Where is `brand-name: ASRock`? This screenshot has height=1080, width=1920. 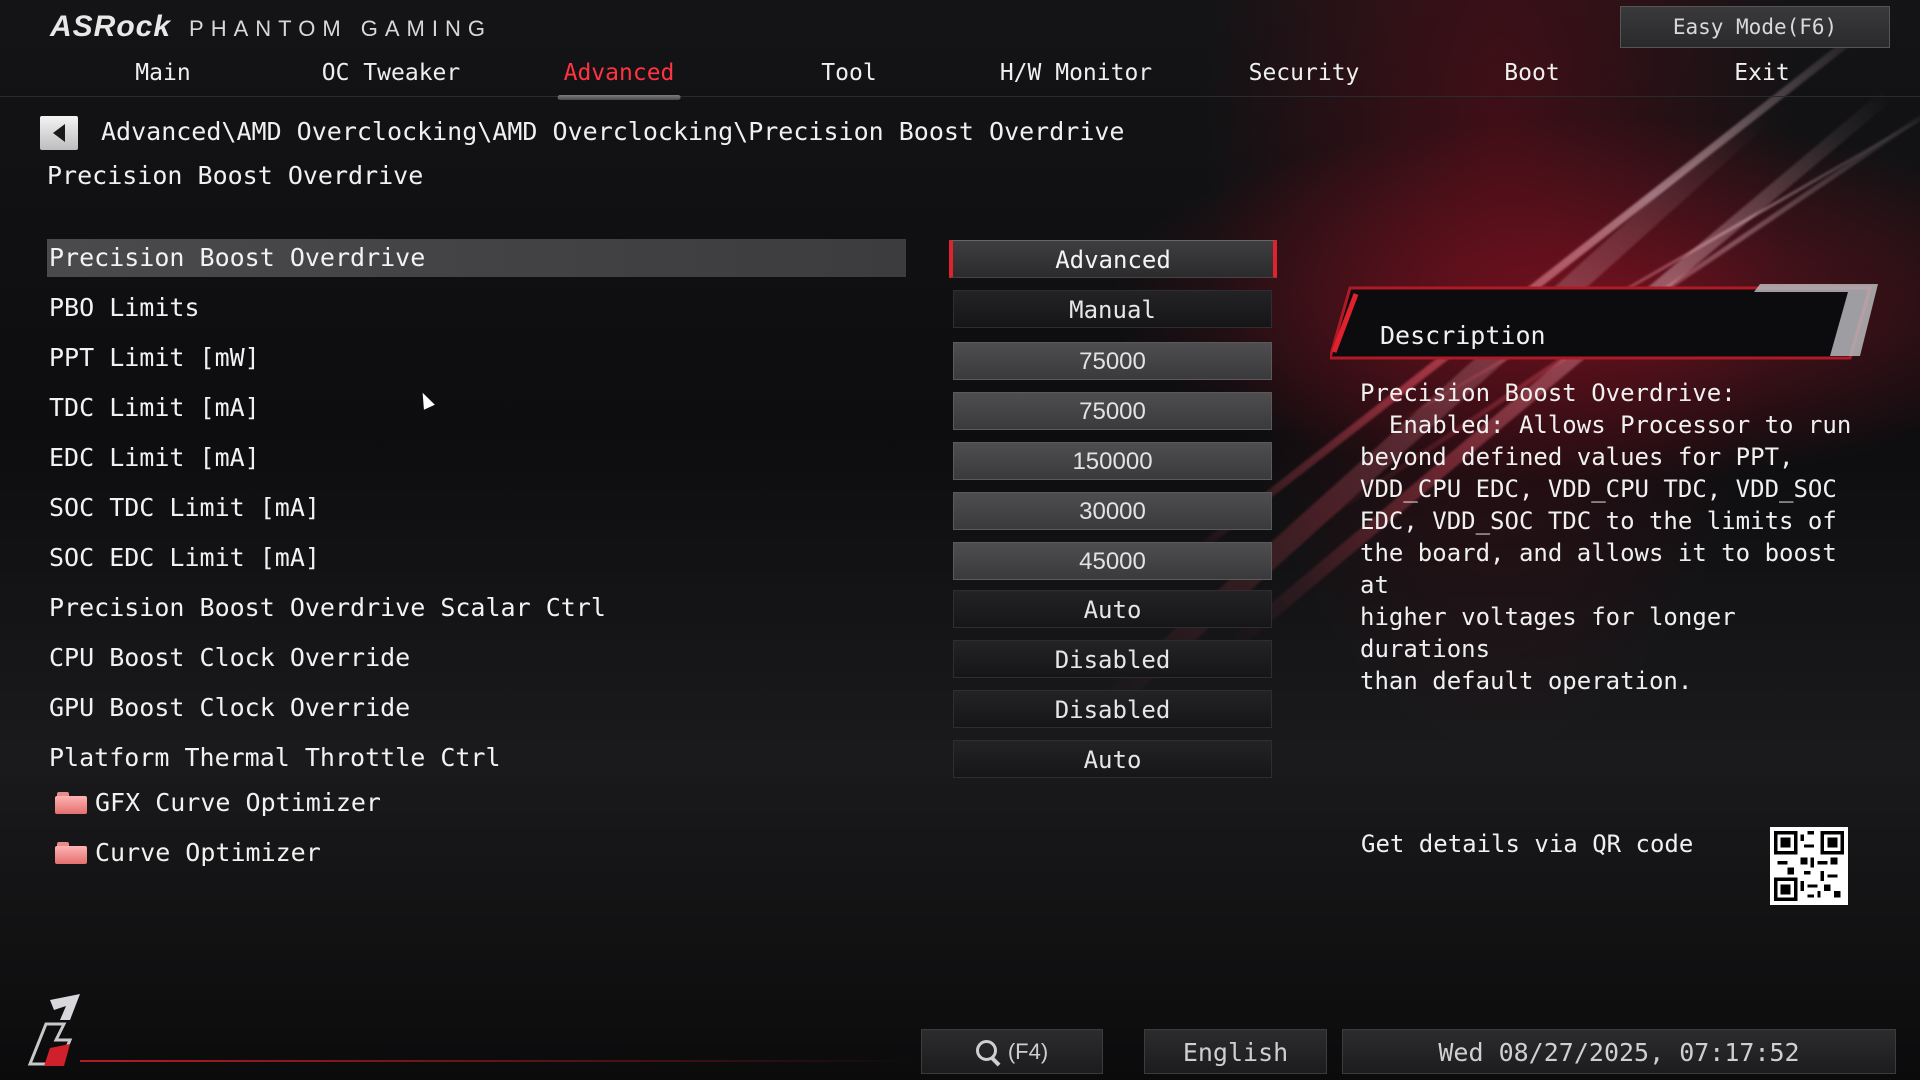
brand-name: ASRock is located at coordinates (111, 26).